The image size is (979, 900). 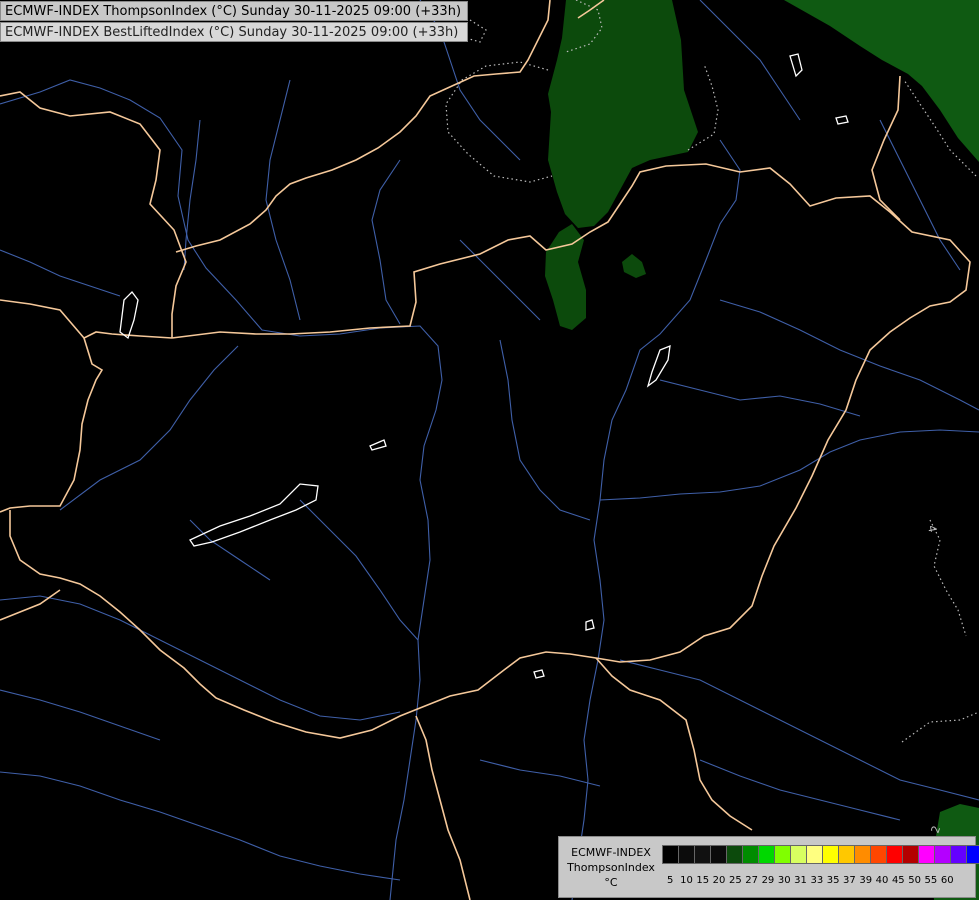 What do you see at coordinates (800, 880) in the screenshot?
I see `legend-tick-label: 31` at bounding box center [800, 880].